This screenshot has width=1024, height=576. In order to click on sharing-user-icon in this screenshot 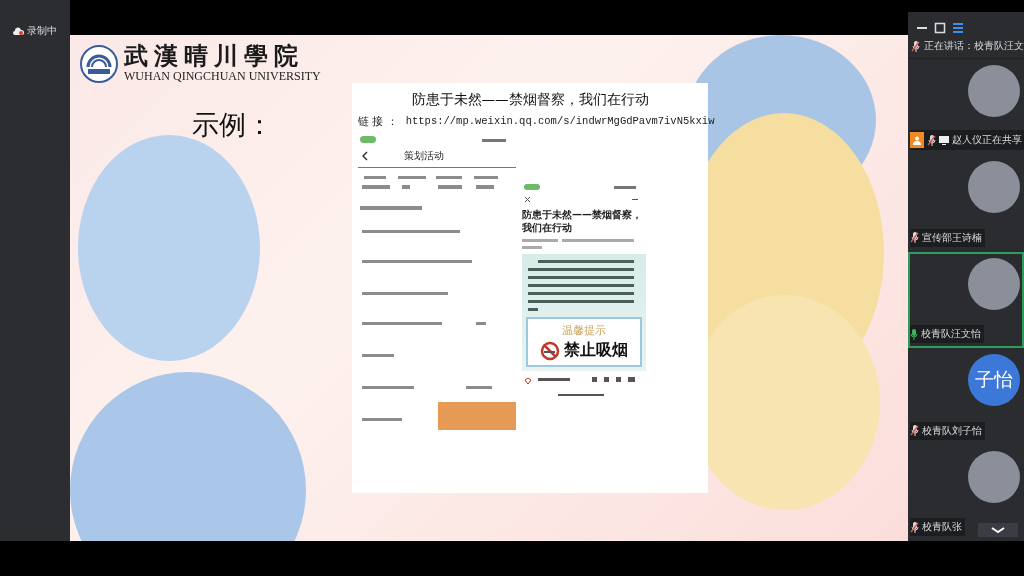, I will do `click(917, 140)`.